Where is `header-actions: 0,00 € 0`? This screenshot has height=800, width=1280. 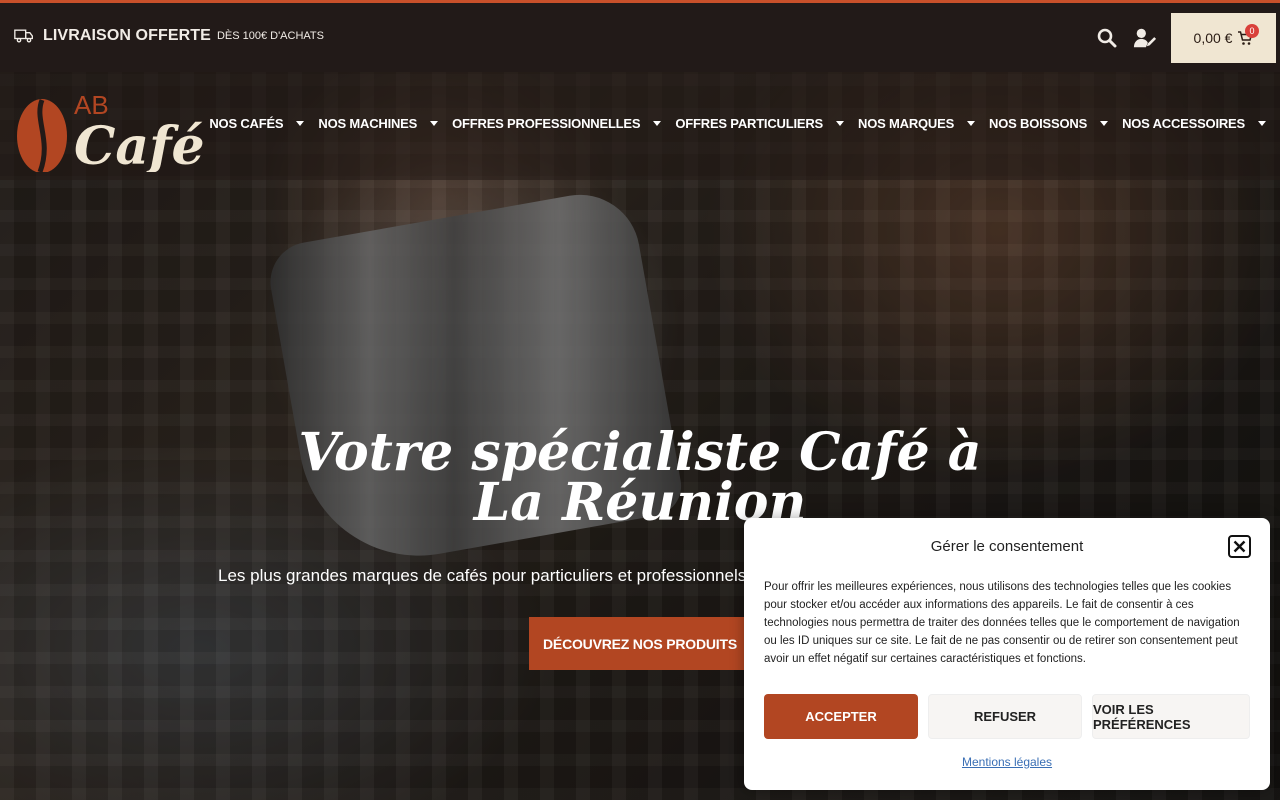
header-actions: 0,00 € 0 is located at coordinates (1185, 38).